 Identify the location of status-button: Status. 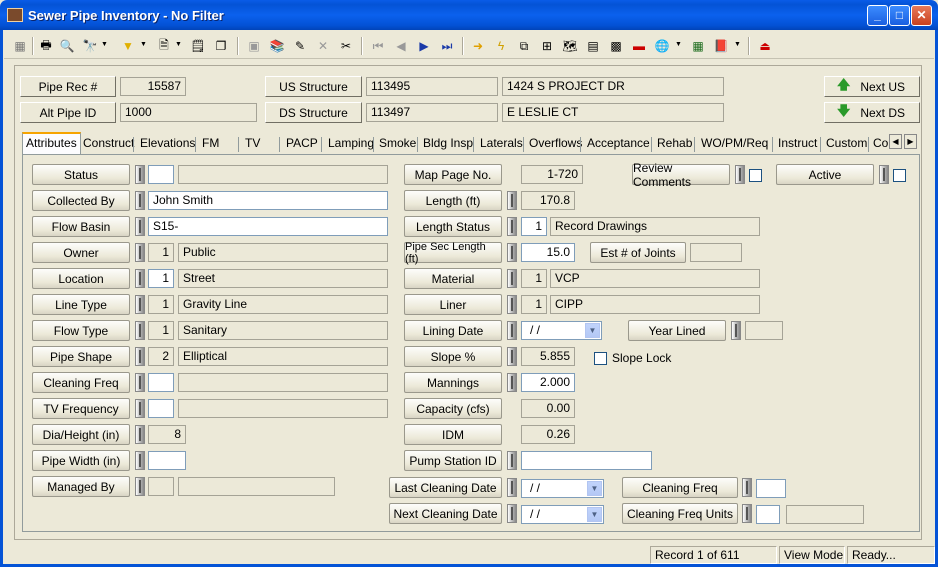
(81, 174).